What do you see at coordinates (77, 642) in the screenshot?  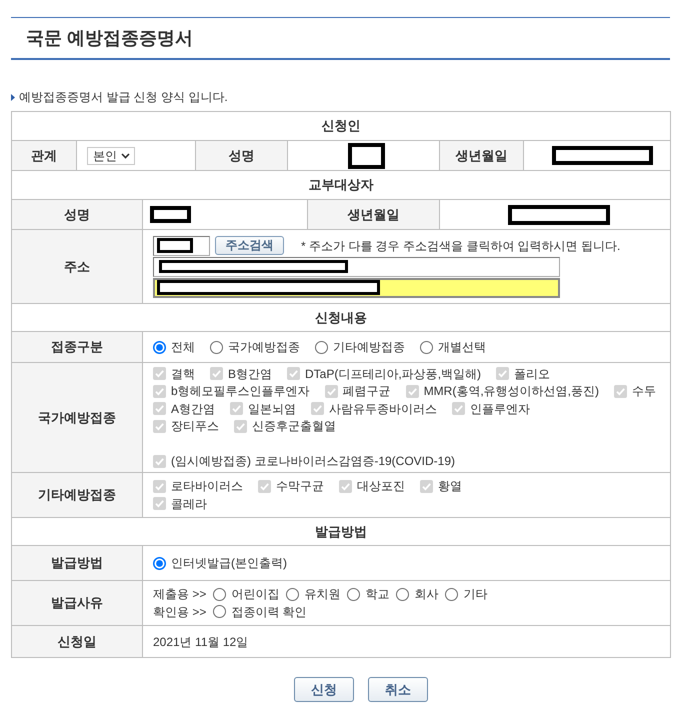 I see `field-label: 신청일` at bounding box center [77, 642].